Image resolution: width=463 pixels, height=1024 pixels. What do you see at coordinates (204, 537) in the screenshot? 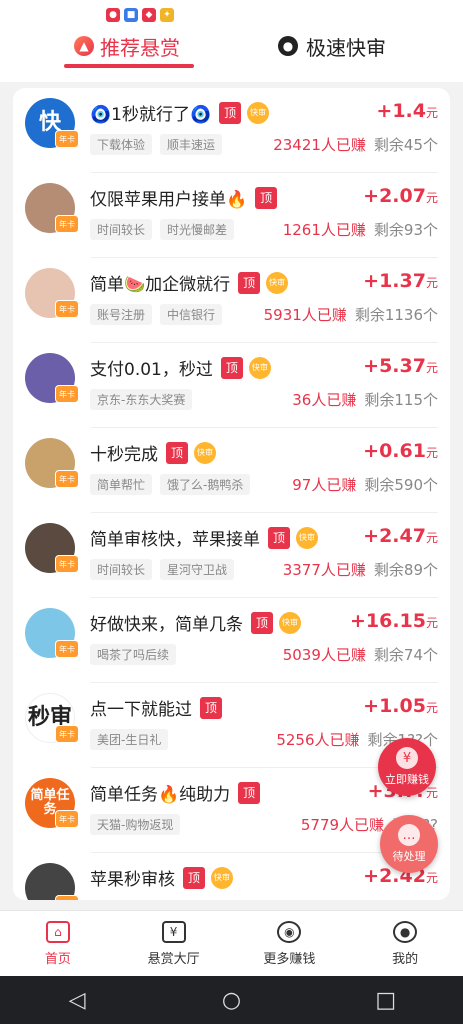
I see `task-title-row: 简单审核快，苹果接单 顶 快审` at bounding box center [204, 537].